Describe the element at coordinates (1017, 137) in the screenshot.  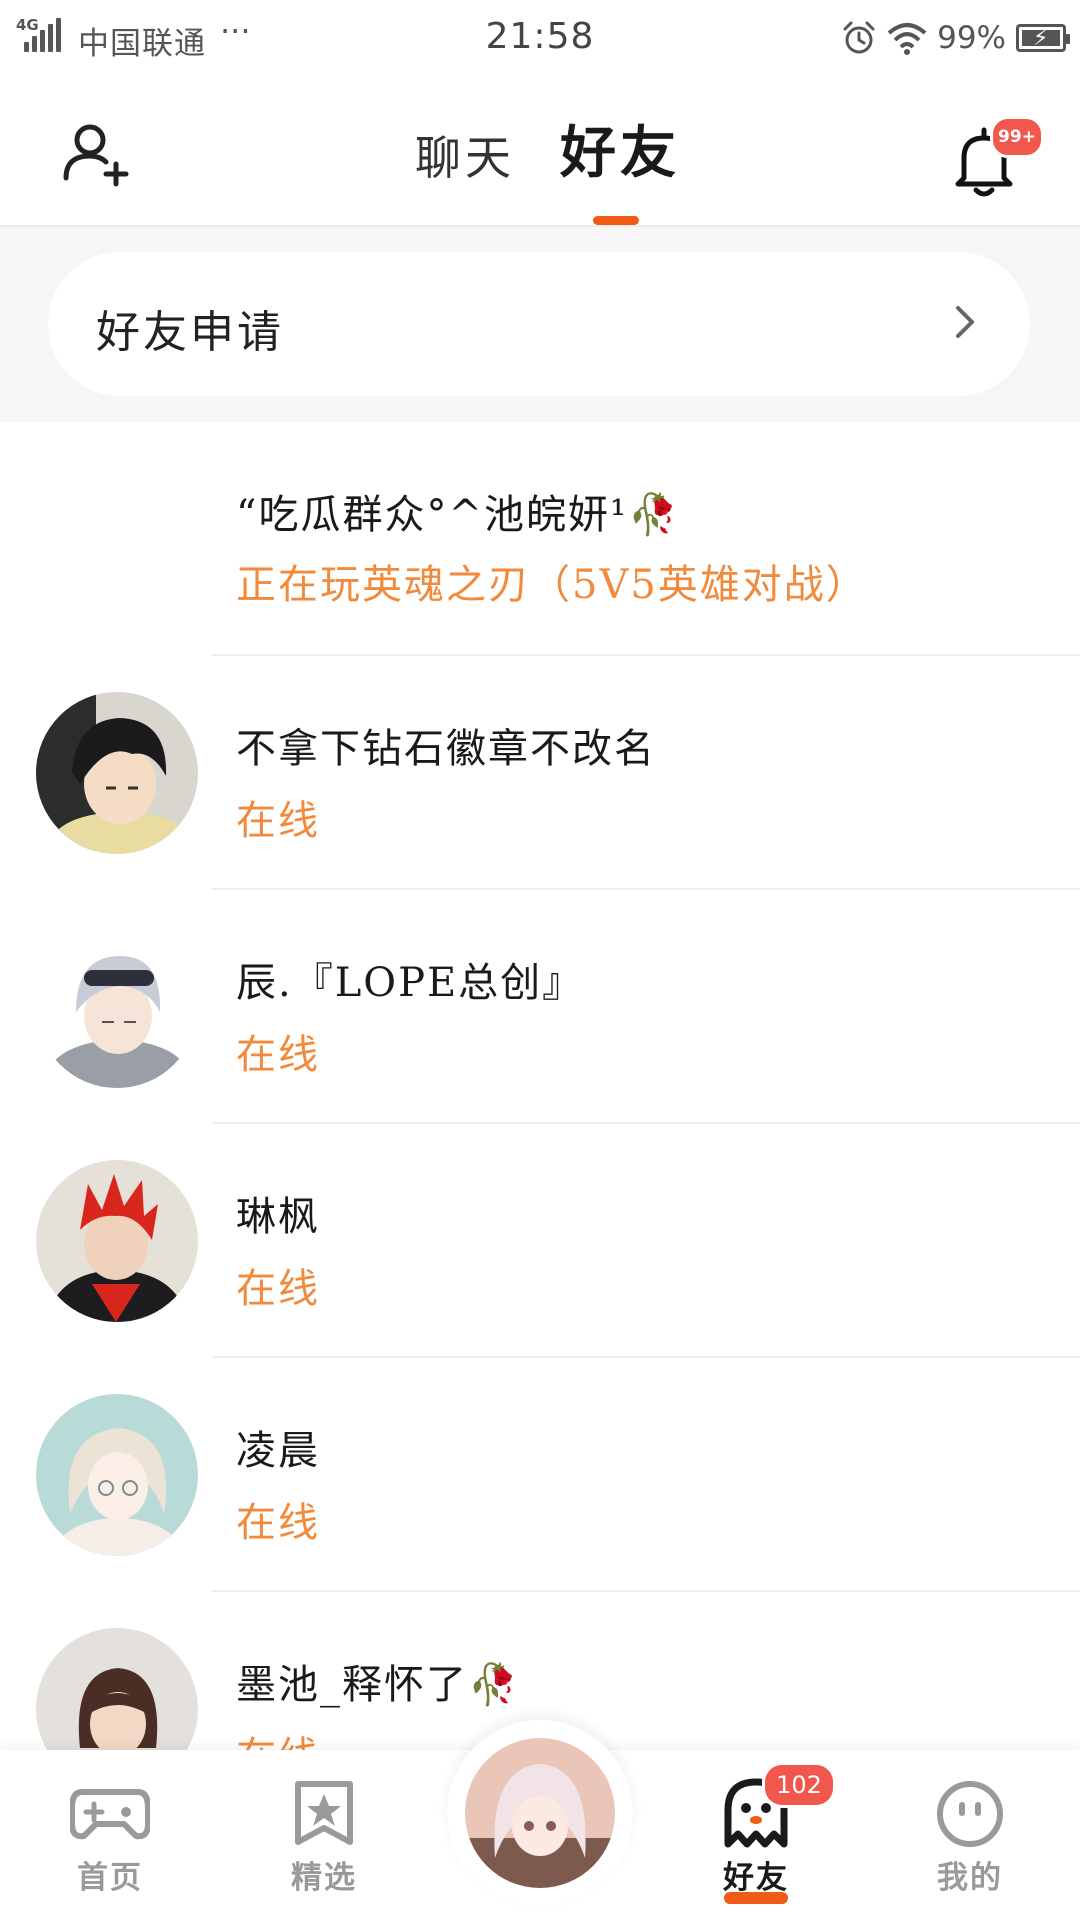
I see `notification-badge: 99+` at that location.